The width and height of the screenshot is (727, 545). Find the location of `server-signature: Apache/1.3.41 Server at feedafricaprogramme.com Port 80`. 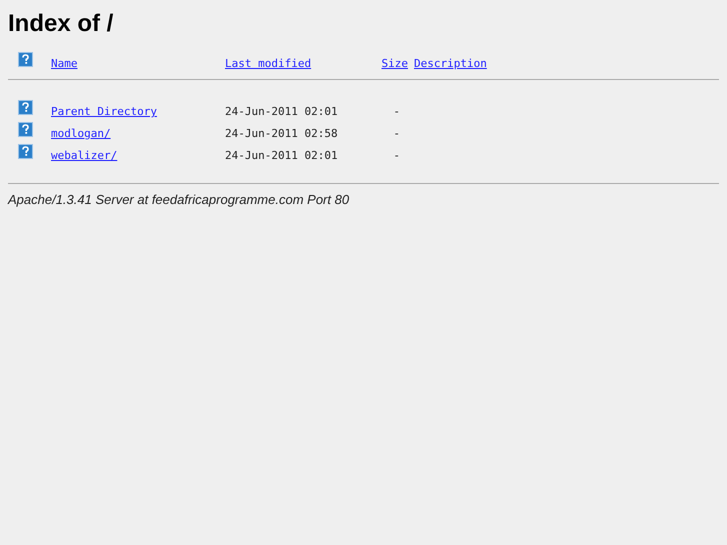

server-signature: Apache/1.3.41 Server at feedafricaprogramme.com Port 80 is located at coordinates (179, 199).